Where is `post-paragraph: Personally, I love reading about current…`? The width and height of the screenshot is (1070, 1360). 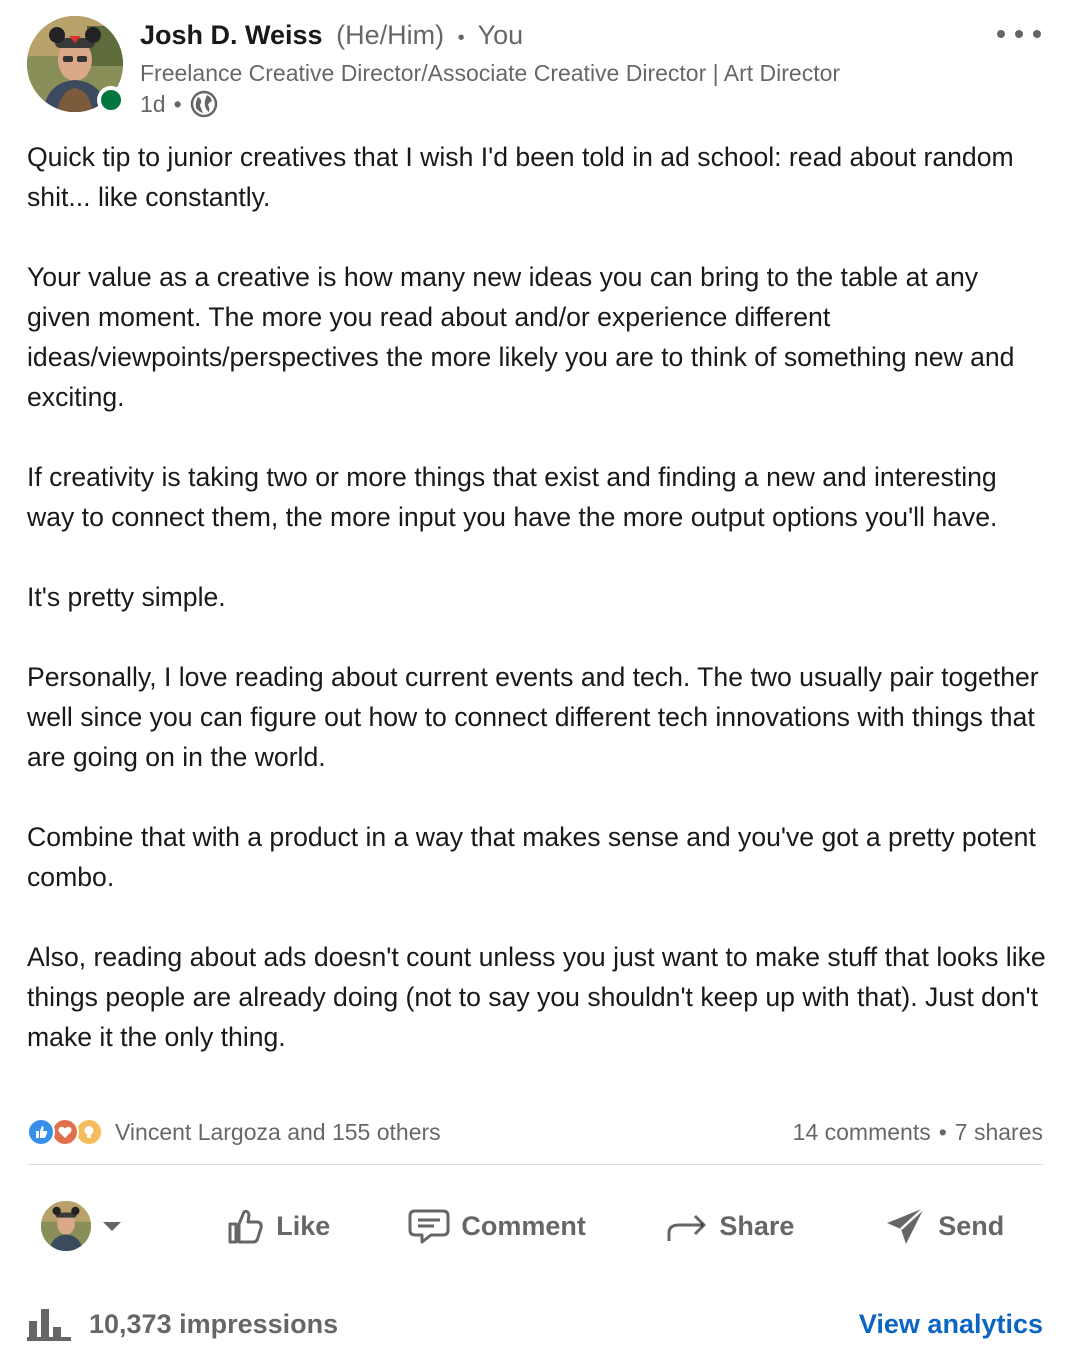
post-paragraph: Personally, I love reading about current… is located at coordinates (533, 717).